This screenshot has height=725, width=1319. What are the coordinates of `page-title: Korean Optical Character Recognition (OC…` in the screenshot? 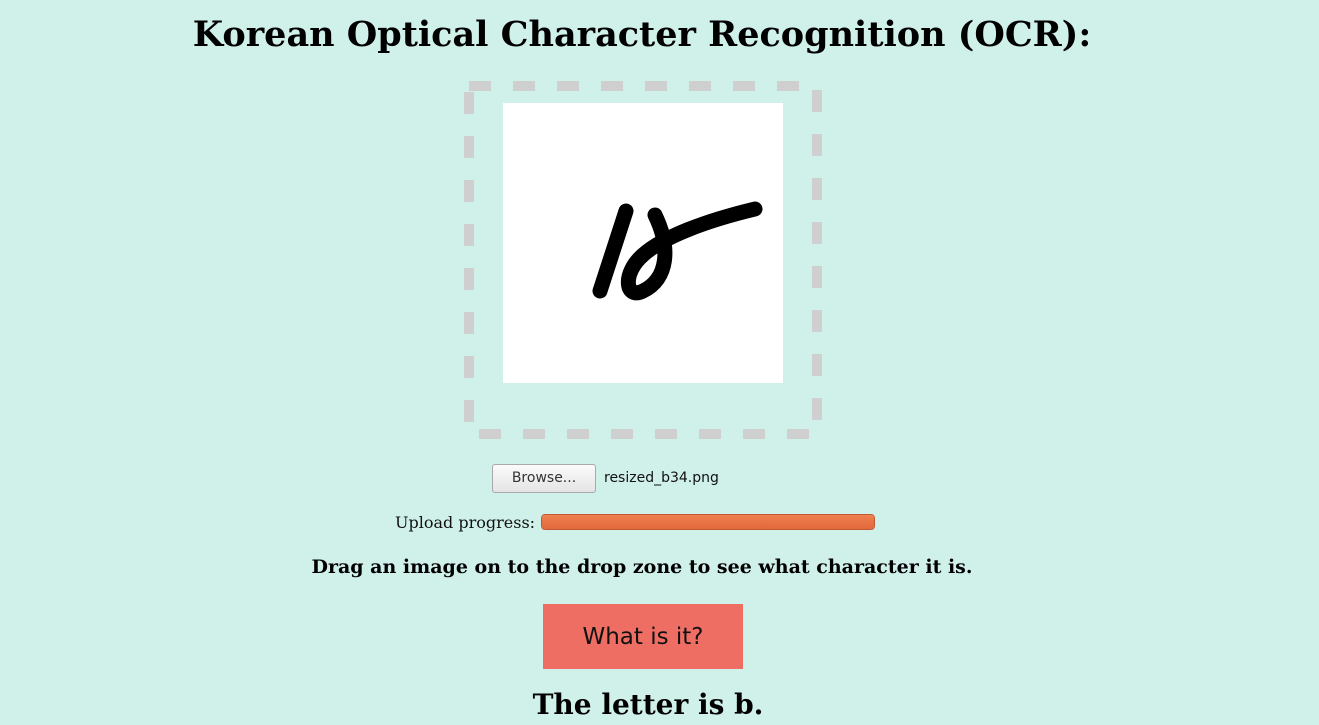 It's located at (642, 34).